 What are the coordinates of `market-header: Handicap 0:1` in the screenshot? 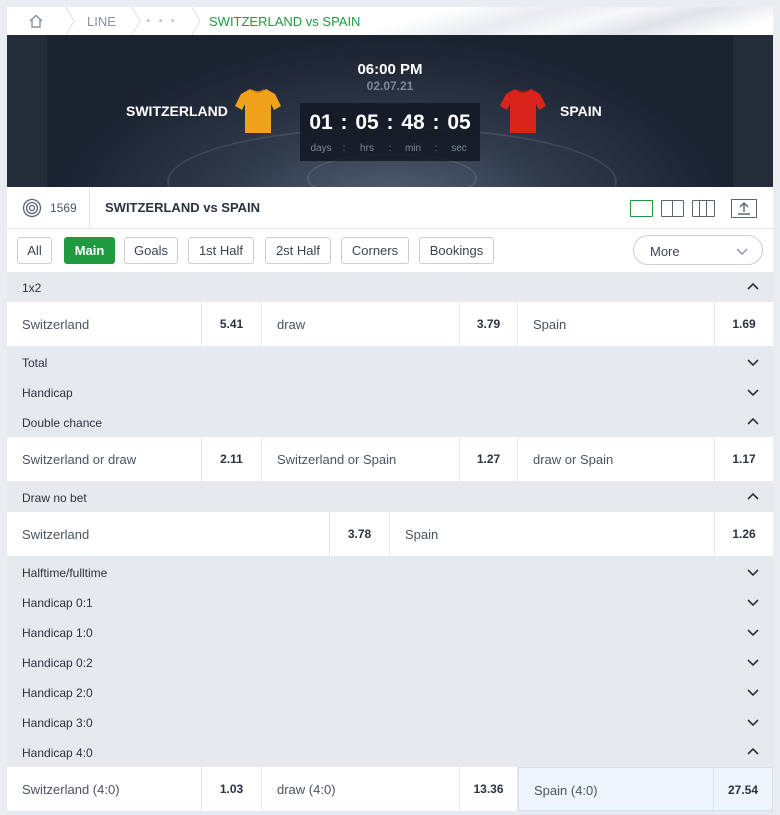 It's located at (390, 602).